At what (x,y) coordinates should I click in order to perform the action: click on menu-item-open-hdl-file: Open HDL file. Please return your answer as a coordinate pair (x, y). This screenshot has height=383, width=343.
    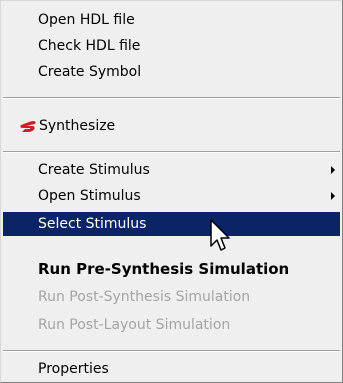
    Looking at the image, I should click on (171, 20).